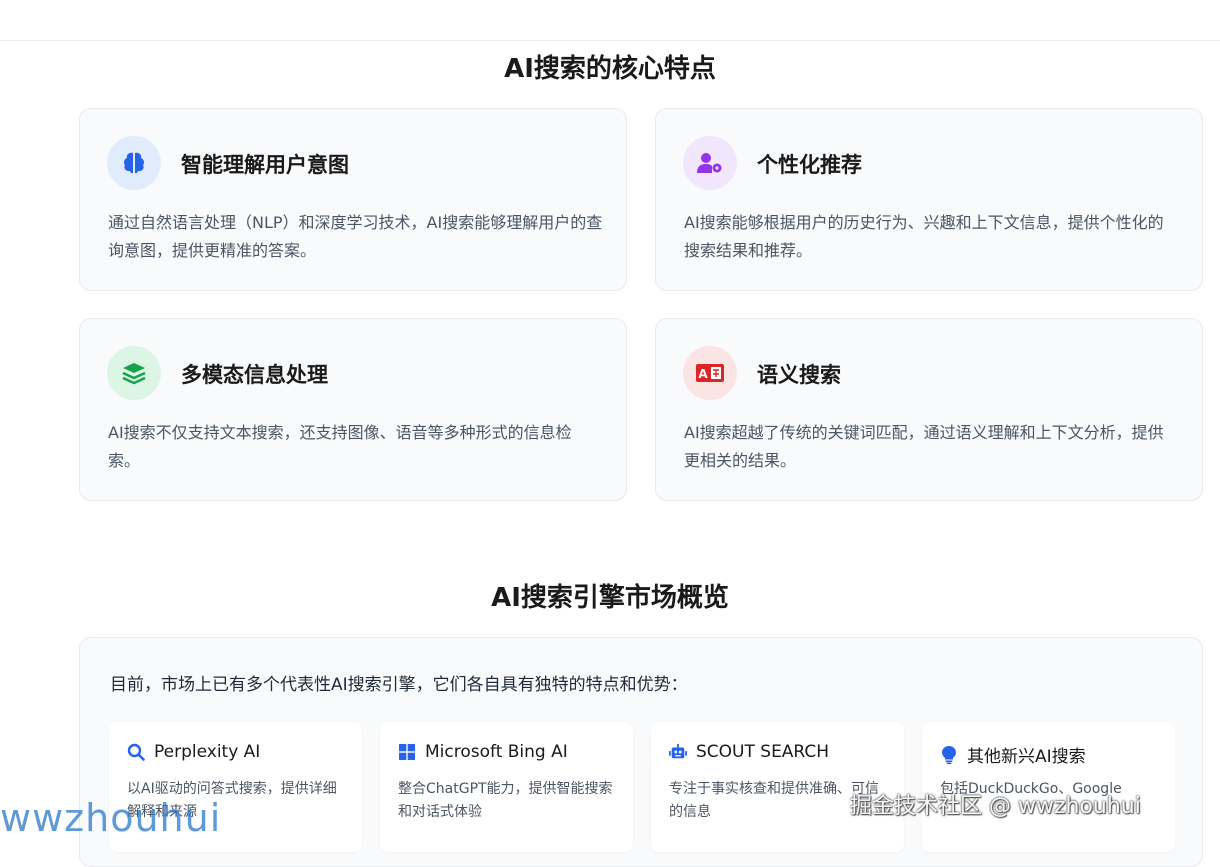  What do you see at coordinates (111, 818) in the screenshot?
I see `watermark-left: wwzhouhui` at bounding box center [111, 818].